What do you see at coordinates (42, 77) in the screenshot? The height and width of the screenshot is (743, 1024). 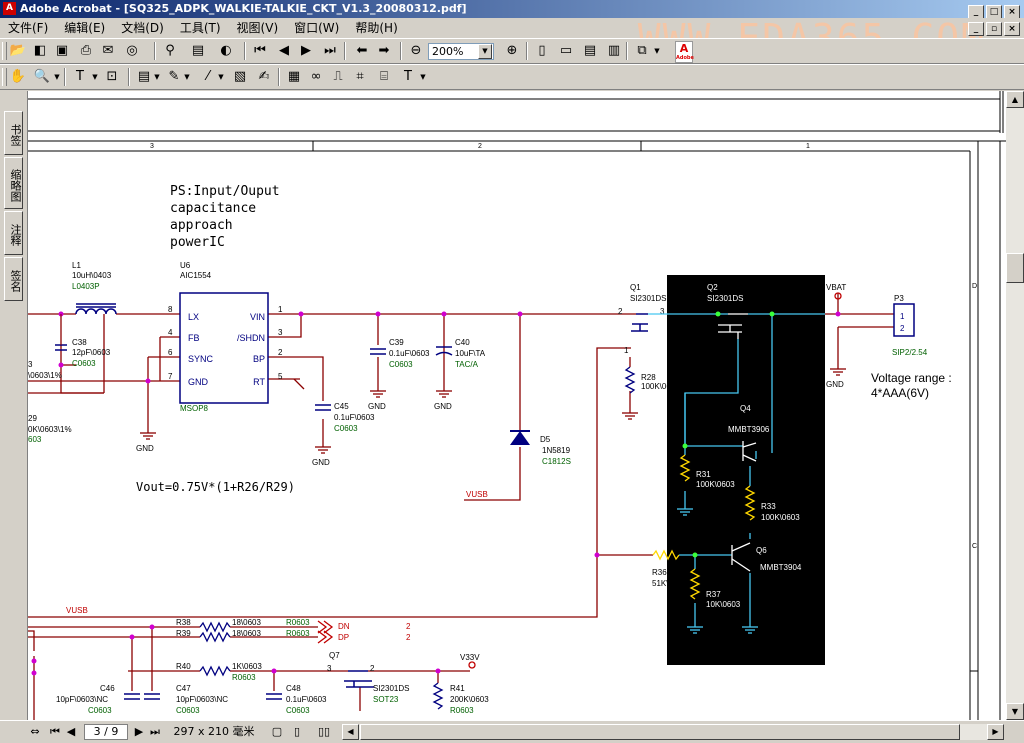 I see `zoom-tool-icon: 🔍` at bounding box center [42, 77].